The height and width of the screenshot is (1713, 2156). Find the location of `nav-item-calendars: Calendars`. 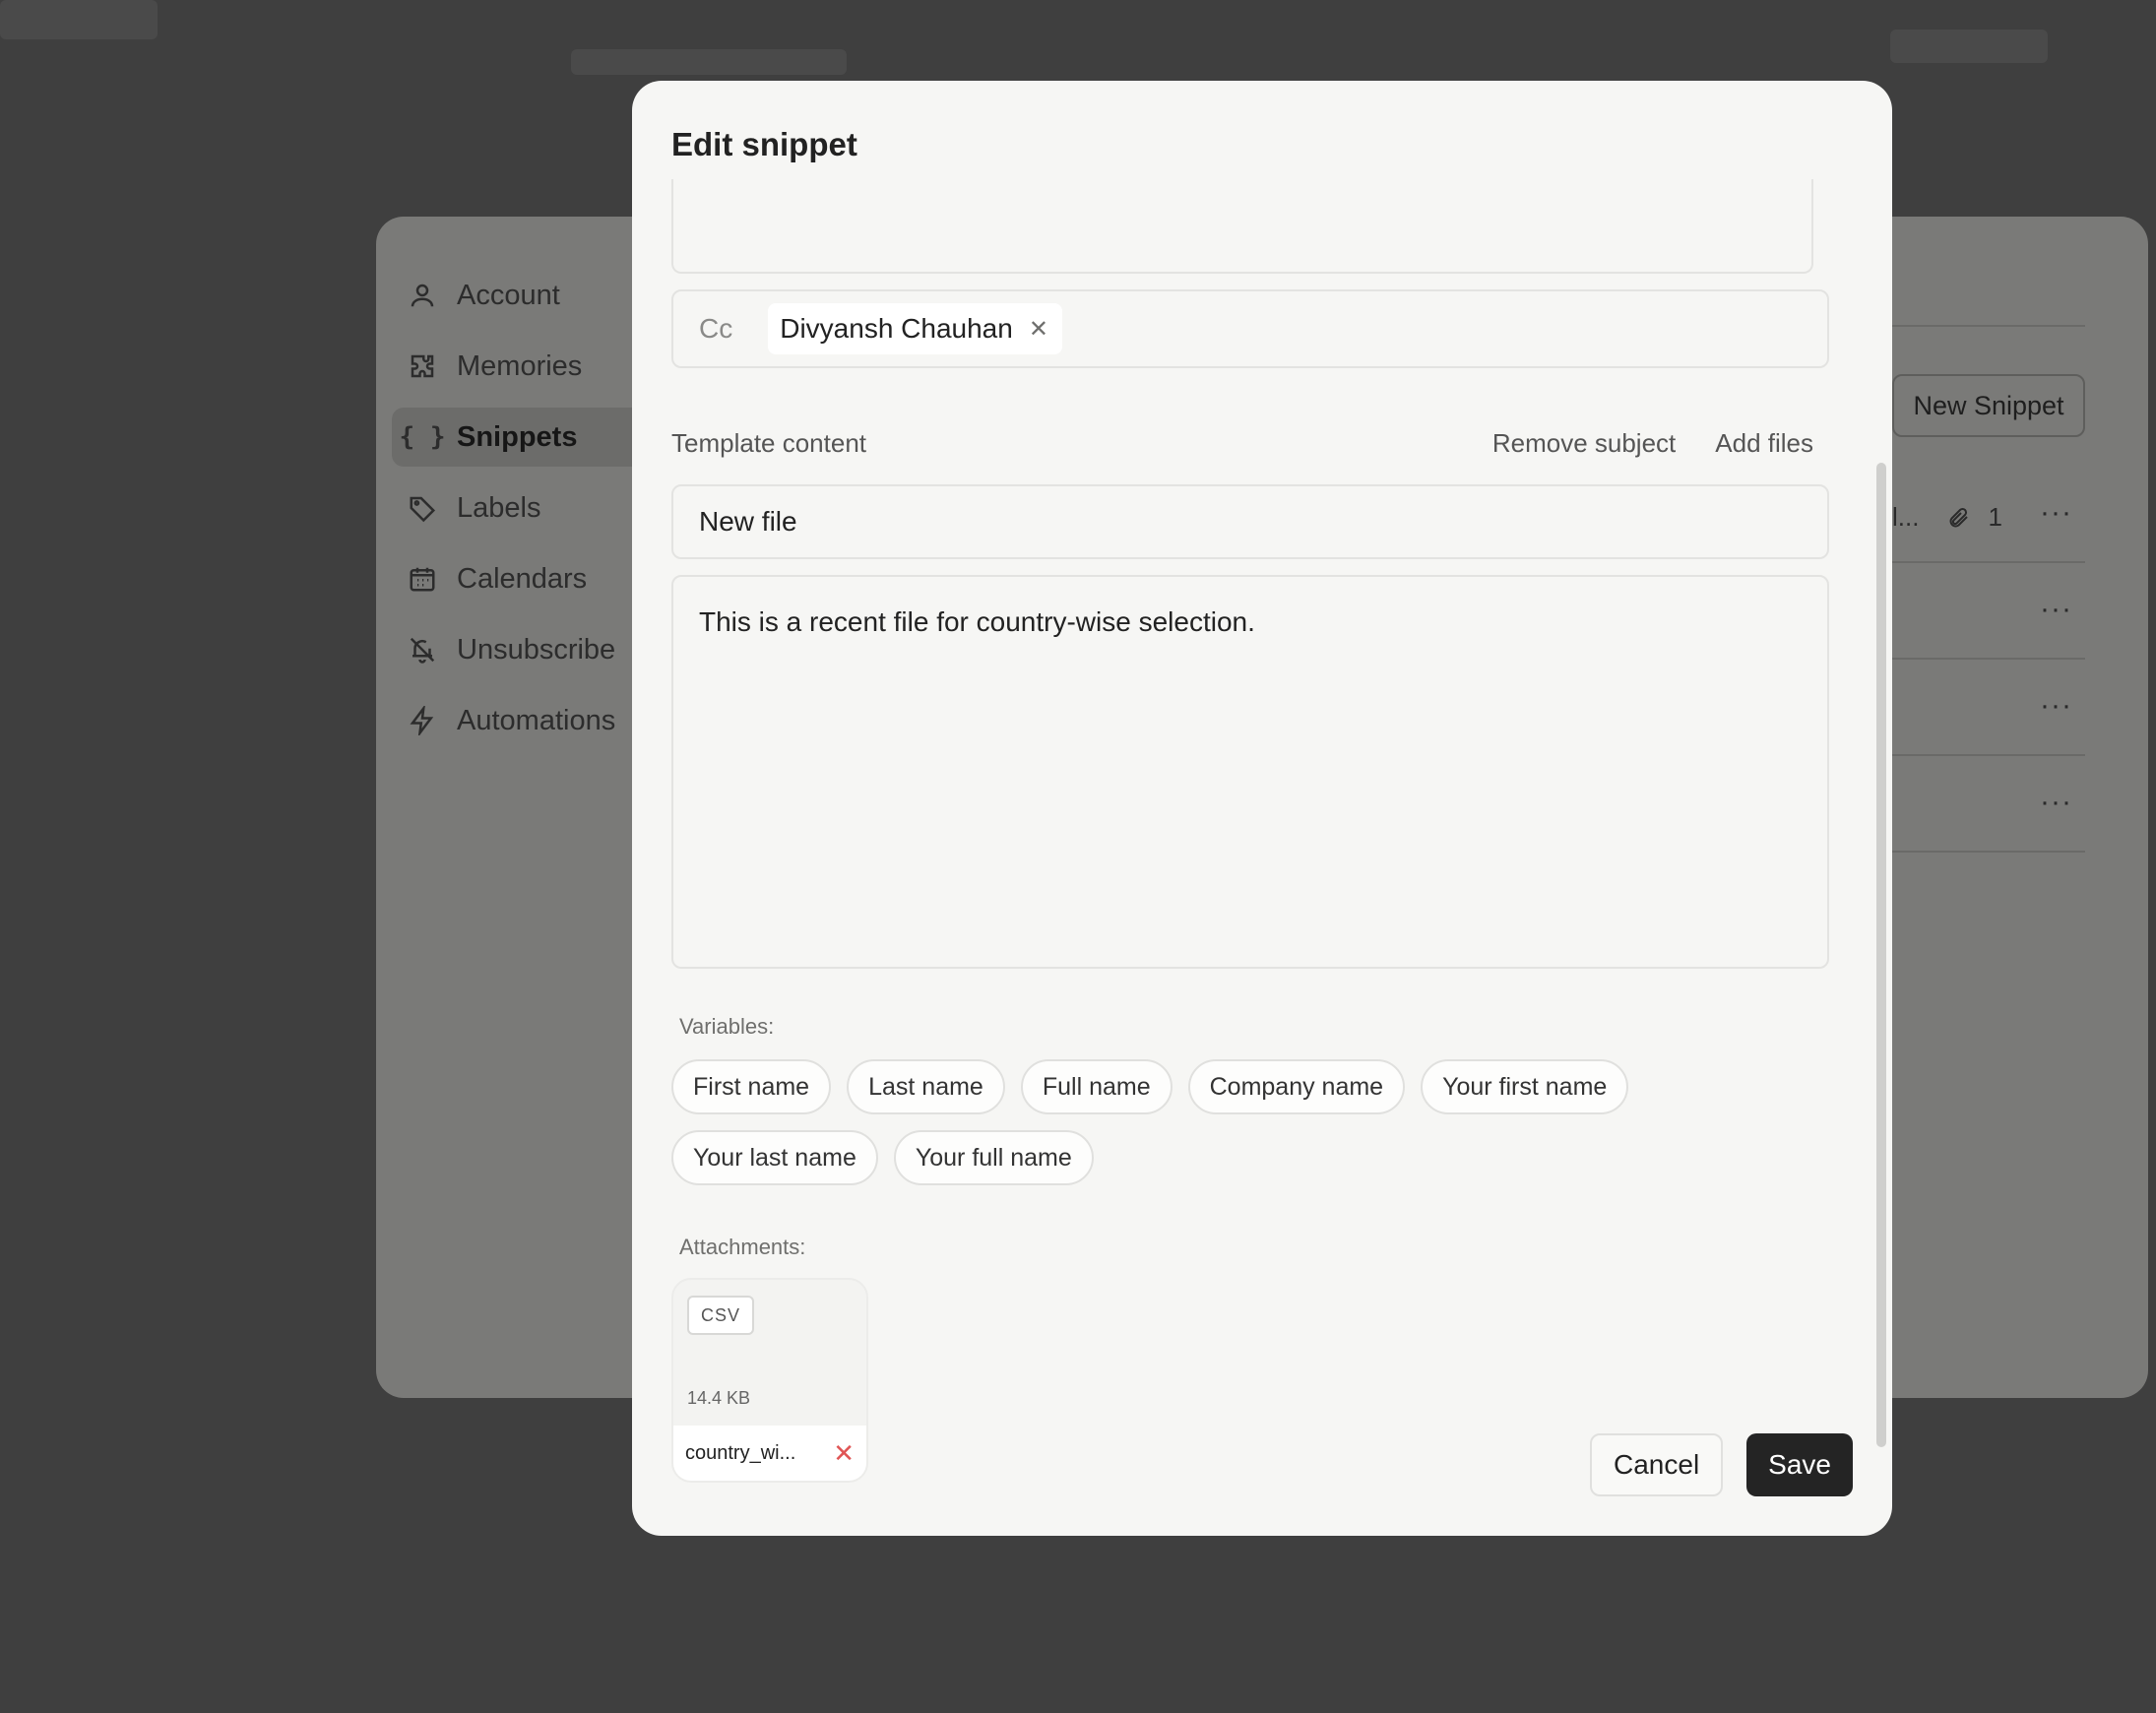

nav-item-calendars: Calendars is located at coordinates (520, 578).